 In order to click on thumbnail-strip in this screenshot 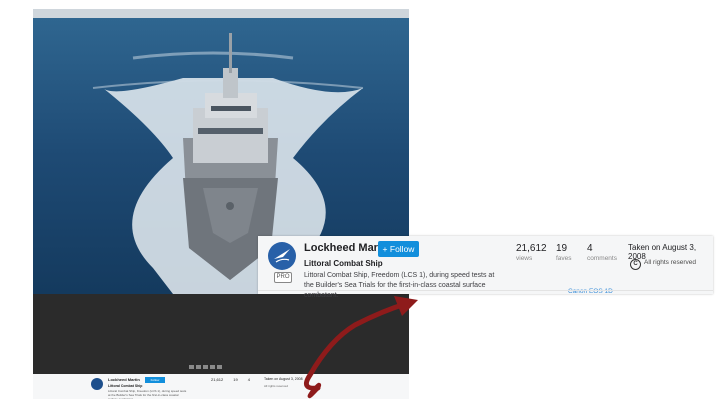, I will do `click(205, 367)`.